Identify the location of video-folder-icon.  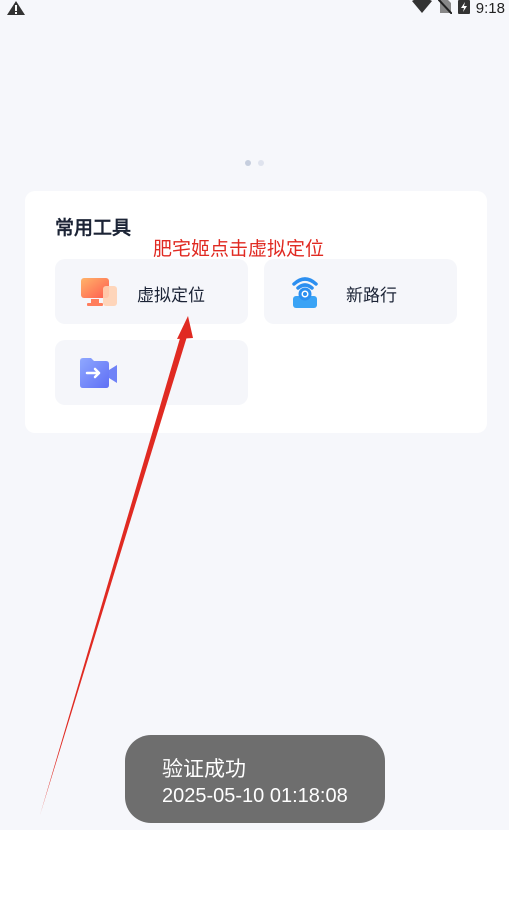
(99, 373).